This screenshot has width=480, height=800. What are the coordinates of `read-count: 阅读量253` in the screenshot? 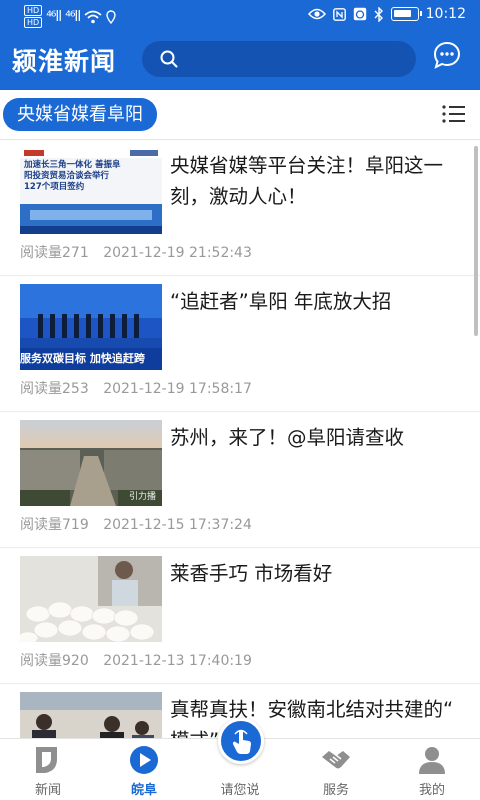 It's located at (54, 389).